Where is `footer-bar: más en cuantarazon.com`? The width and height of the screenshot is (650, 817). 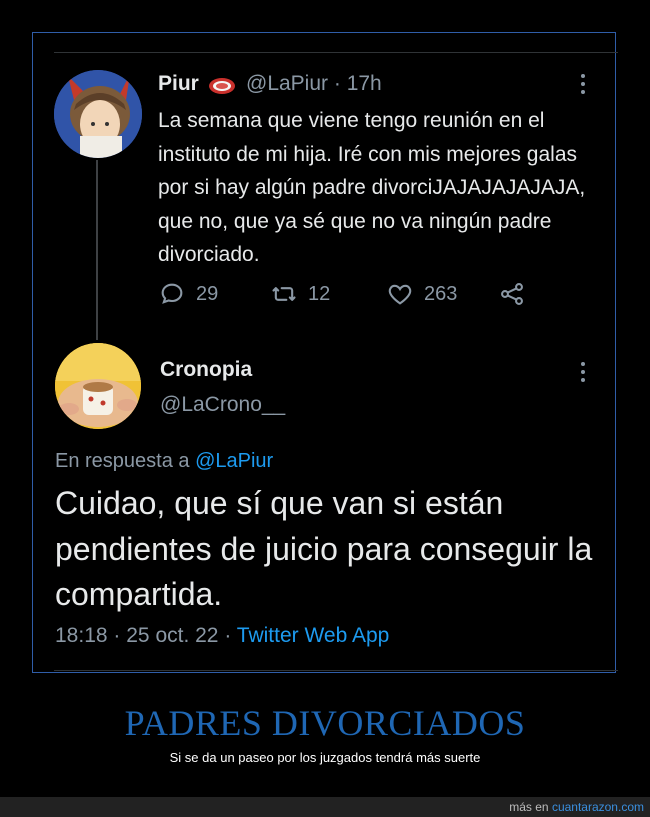
footer-bar: más en cuantarazon.com is located at coordinates (325, 807).